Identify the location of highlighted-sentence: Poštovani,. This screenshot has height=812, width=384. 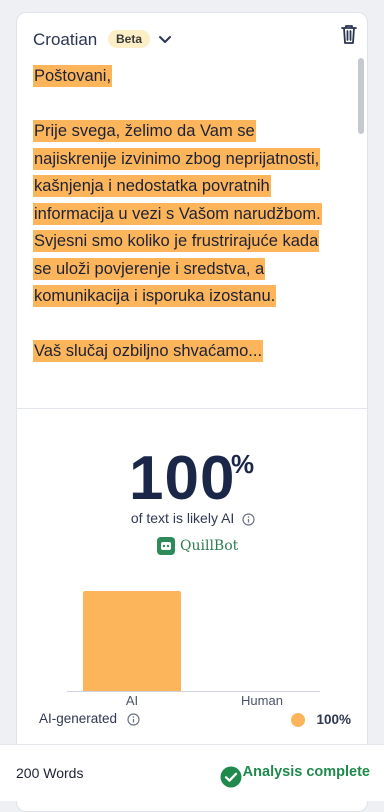
(73, 76).